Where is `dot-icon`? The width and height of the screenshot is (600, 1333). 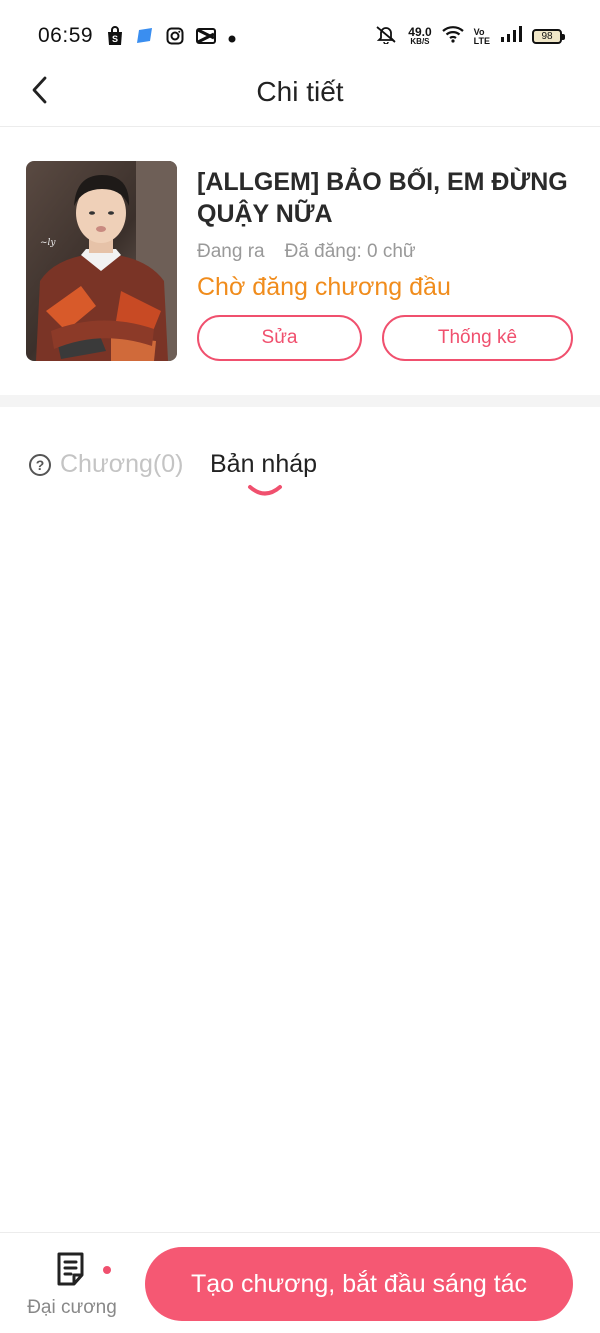 dot-icon is located at coordinates (232, 39).